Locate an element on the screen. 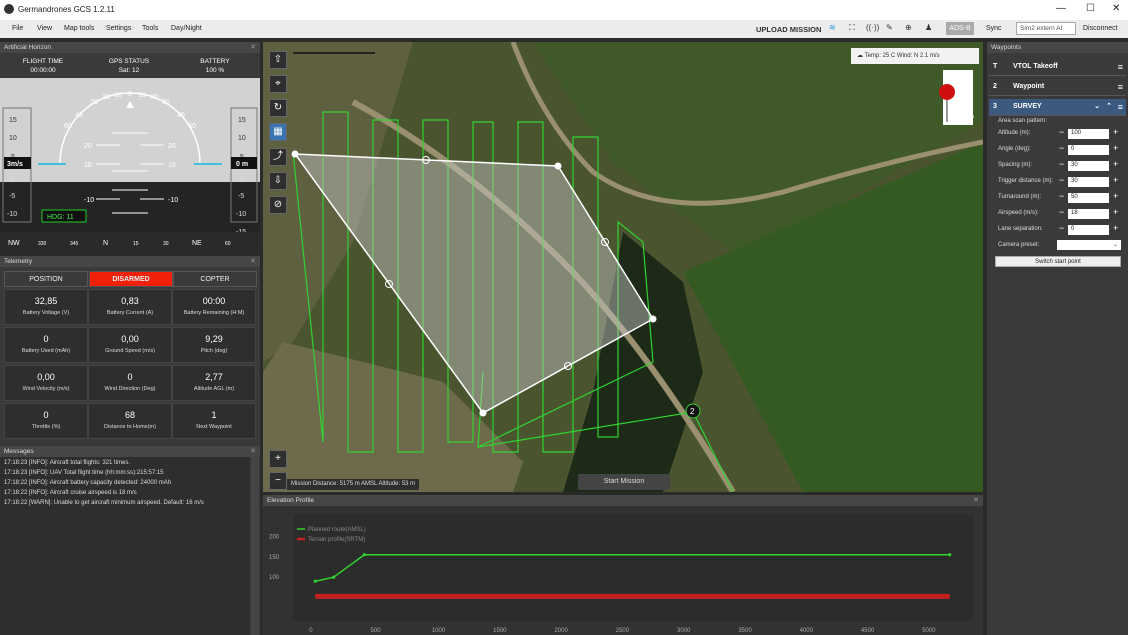  upload-mission-button: UPLOAD MISSION is located at coordinates (788, 29).